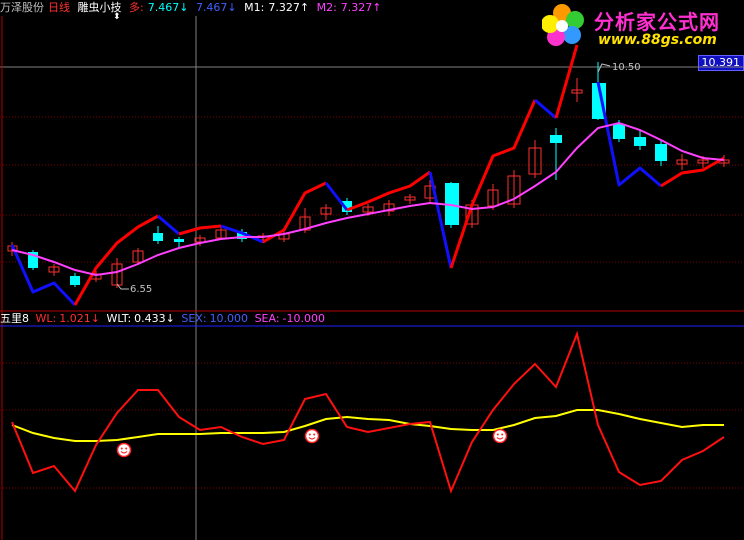 Image resolution: width=744 pixels, height=540 pixels. I want to click on high-annotation: 10.50, so click(626, 67).